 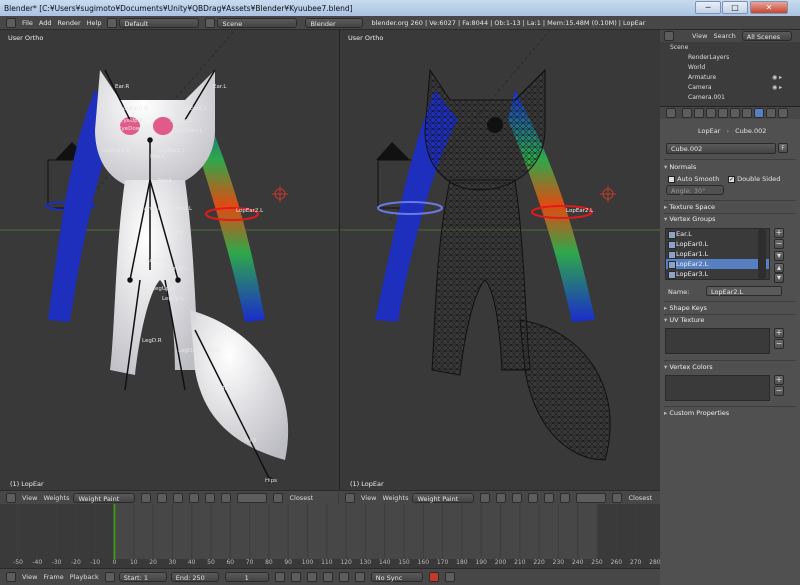 I want to click on vertex-group-item: LopEar0.L, so click(x=717, y=244).